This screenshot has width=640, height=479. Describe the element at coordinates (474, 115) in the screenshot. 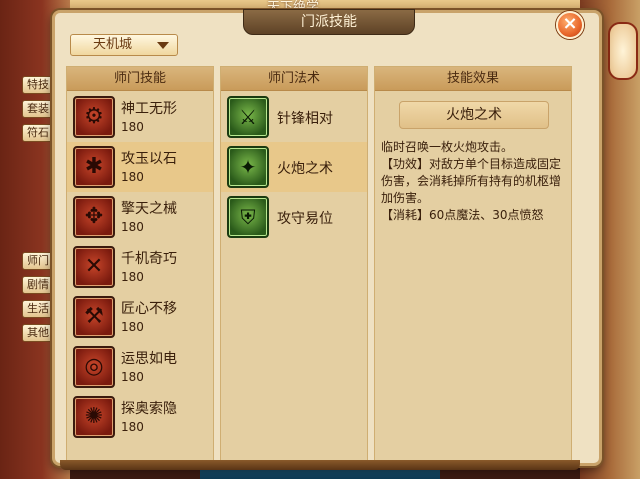

I see `effect-title: 火炮之术` at that location.